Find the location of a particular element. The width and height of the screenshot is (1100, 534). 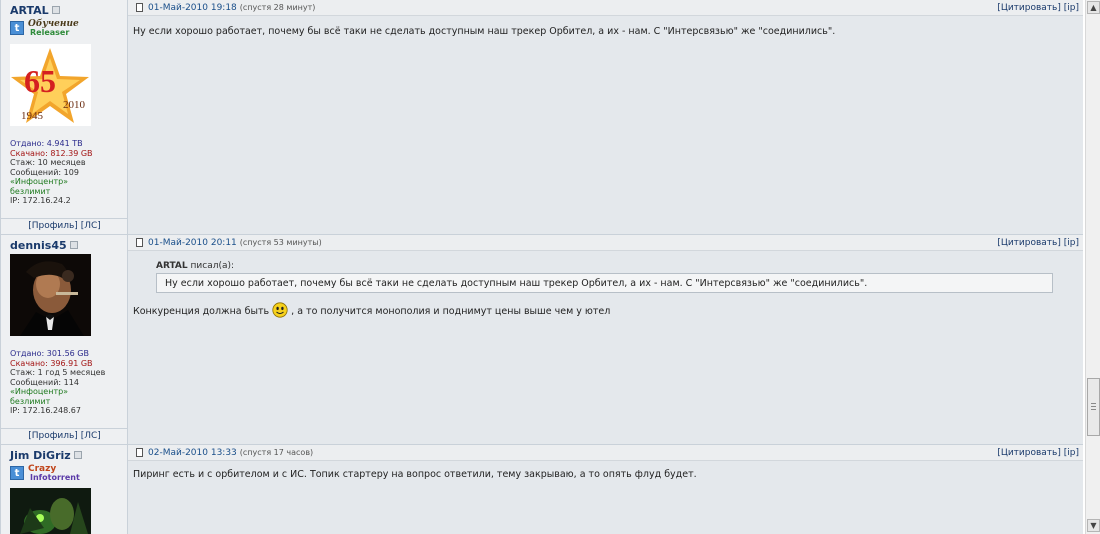

author-name: dennis45 is located at coordinates (44, 245).